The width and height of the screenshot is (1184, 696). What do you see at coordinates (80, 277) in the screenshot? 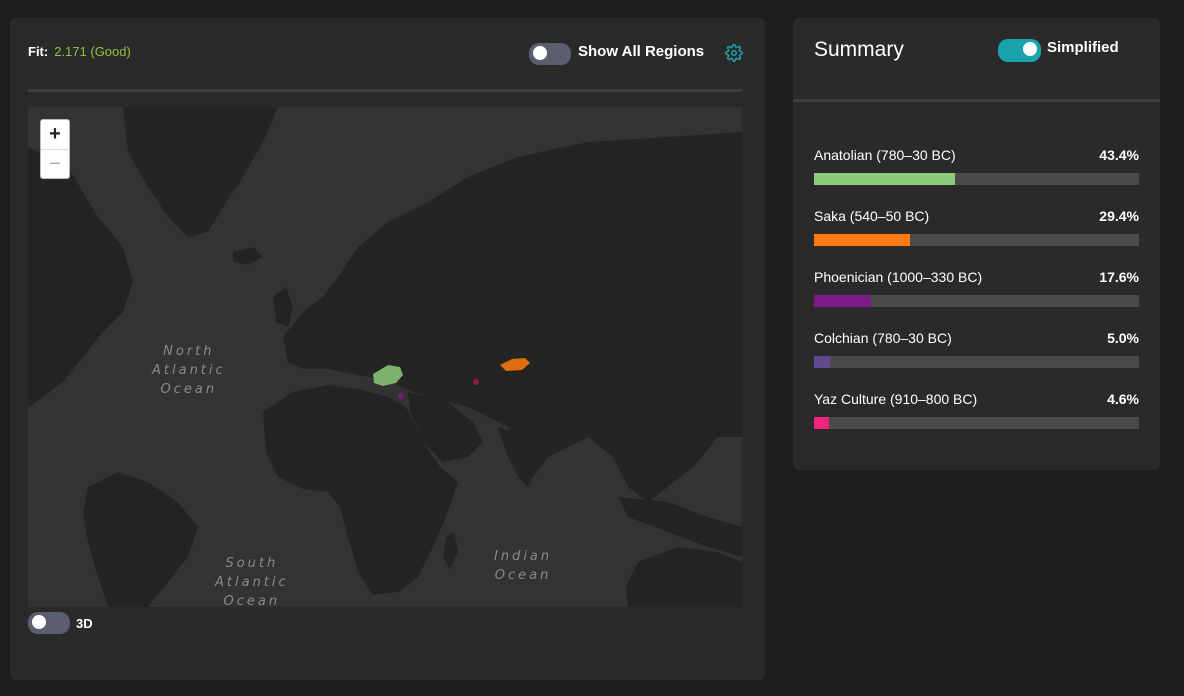
I see `north-america-landmass` at bounding box center [80, 277].